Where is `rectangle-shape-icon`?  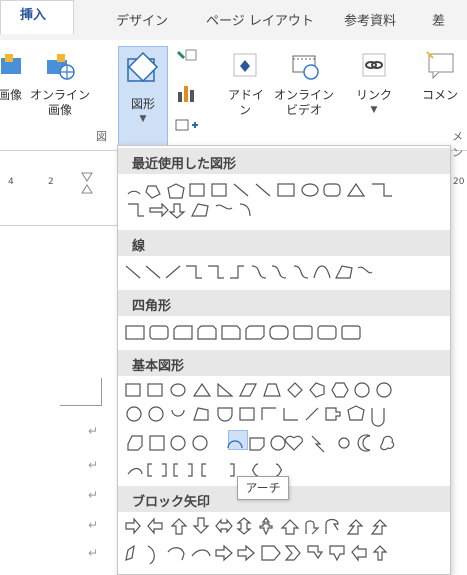 rectangle-shape-icon is located at coordinates (286, 190).